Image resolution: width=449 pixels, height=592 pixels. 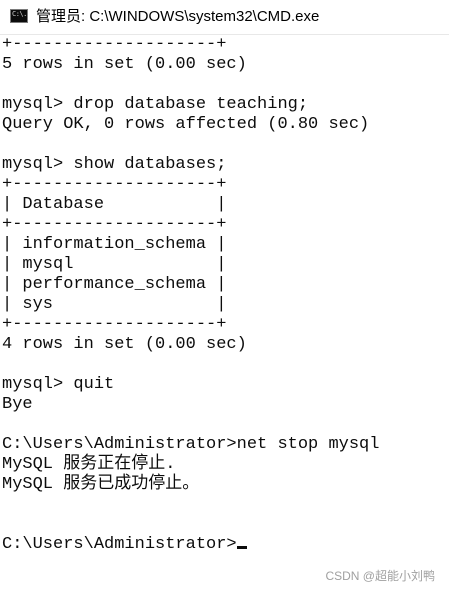 What do you see at coordinates (178, 16) in the screenshot?
I see `window-title: 管理员: C:\WINDOWS\system32\CMD.exe` at bounding box center [178, 16].